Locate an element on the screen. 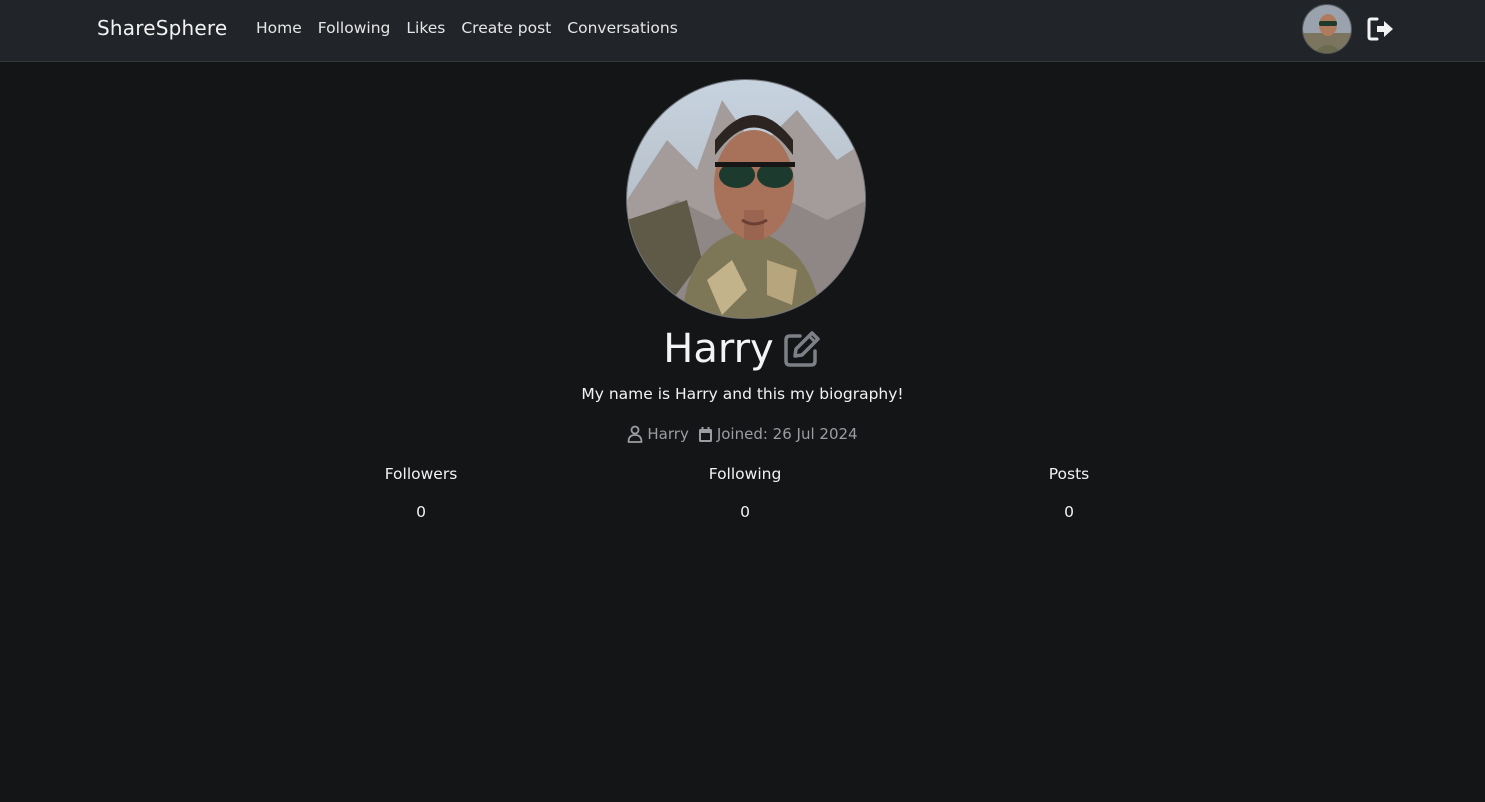  stat-followers: Followers 0 is located at coordinates (421, 493).